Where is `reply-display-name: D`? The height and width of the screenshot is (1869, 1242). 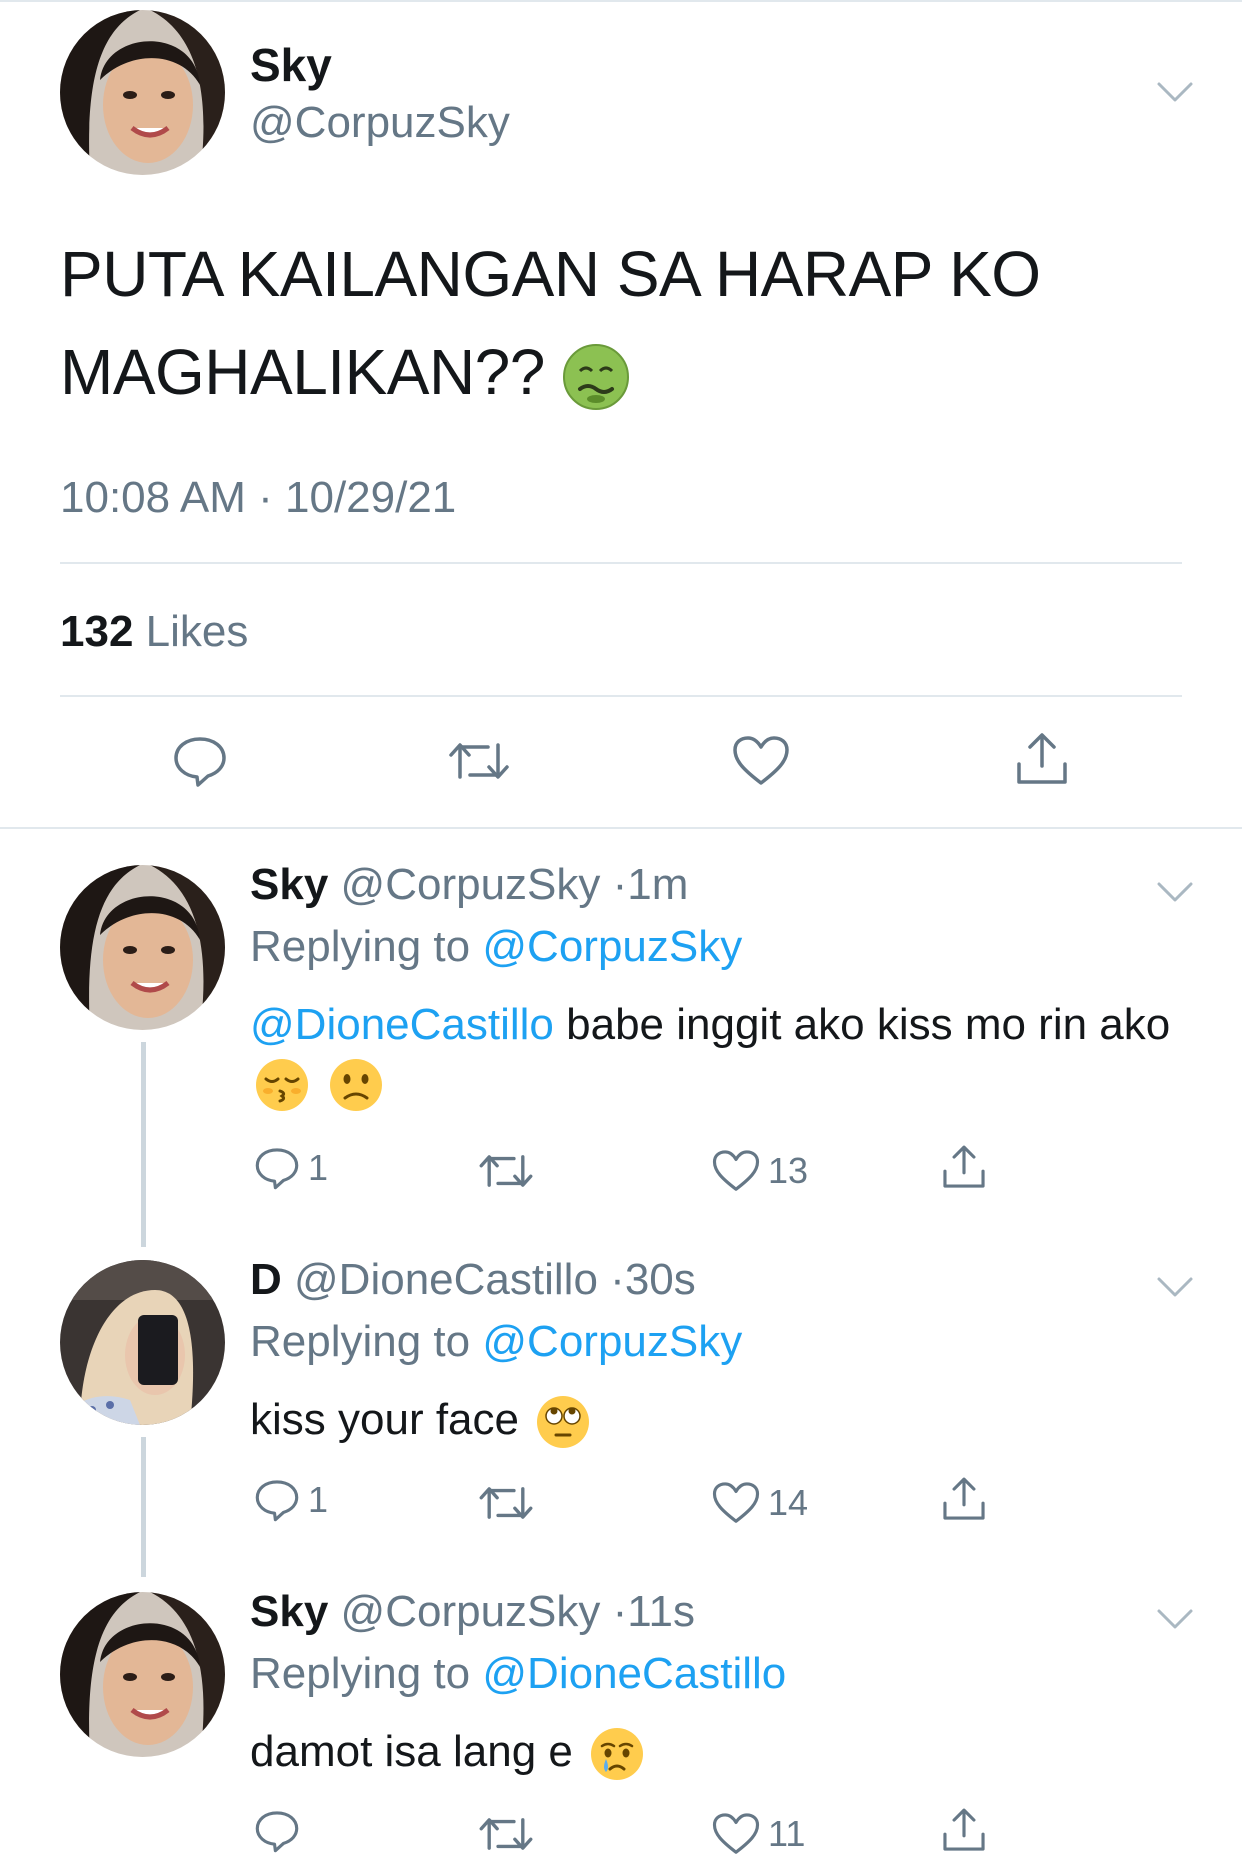 reply-display-name: D is located at coordinates (266, 1279).